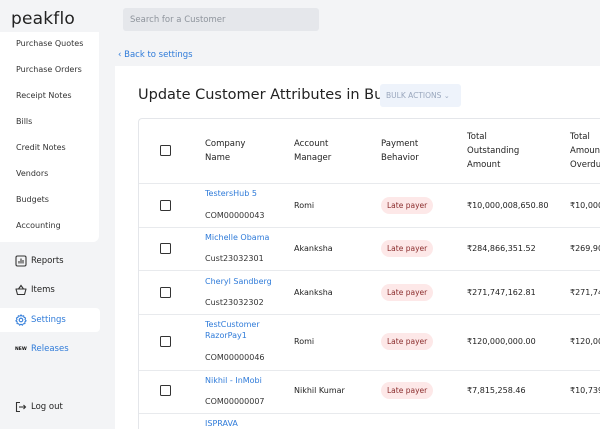 This screenshot has height=429, width=600. What do you see at coordinates (21, 349) in the screenshot?
I see `new-badge-icon: NEW` at bounding box center [21, 349].